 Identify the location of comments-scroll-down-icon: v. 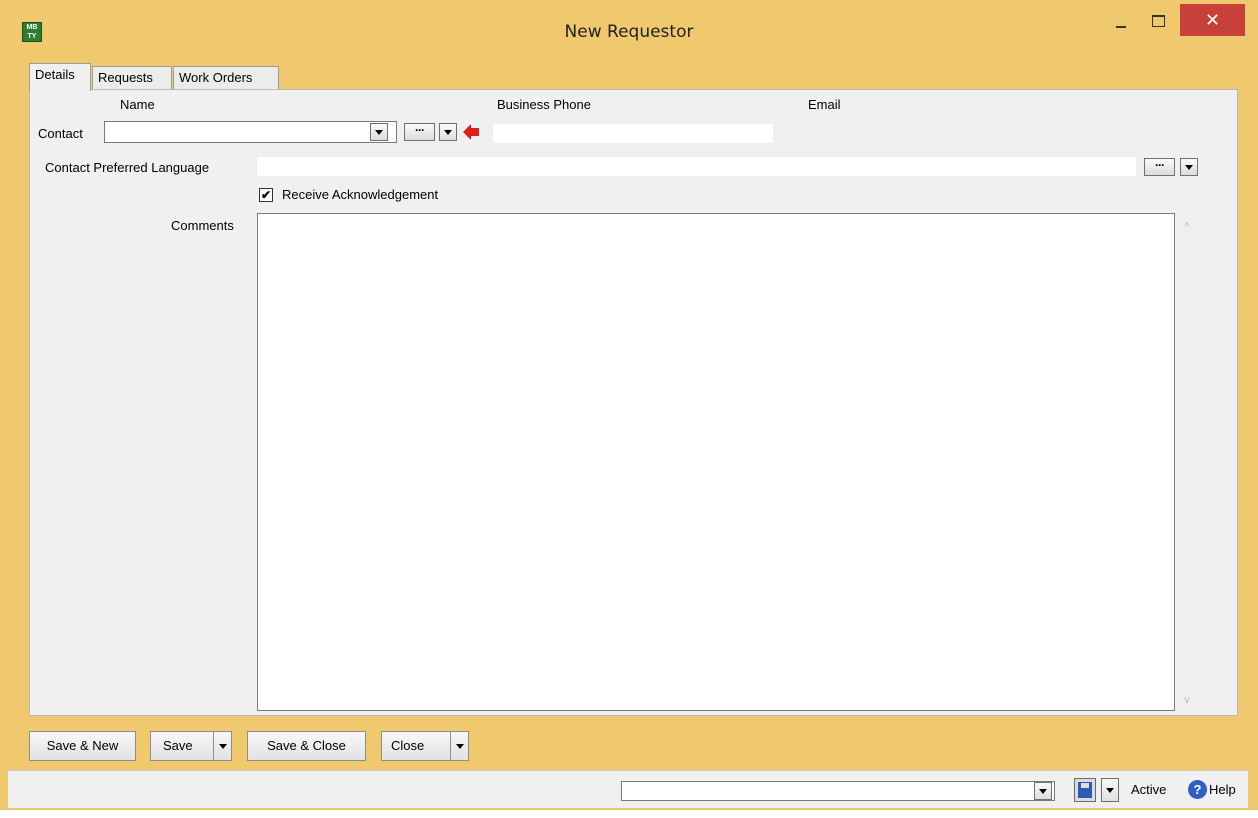
(1187, 701).